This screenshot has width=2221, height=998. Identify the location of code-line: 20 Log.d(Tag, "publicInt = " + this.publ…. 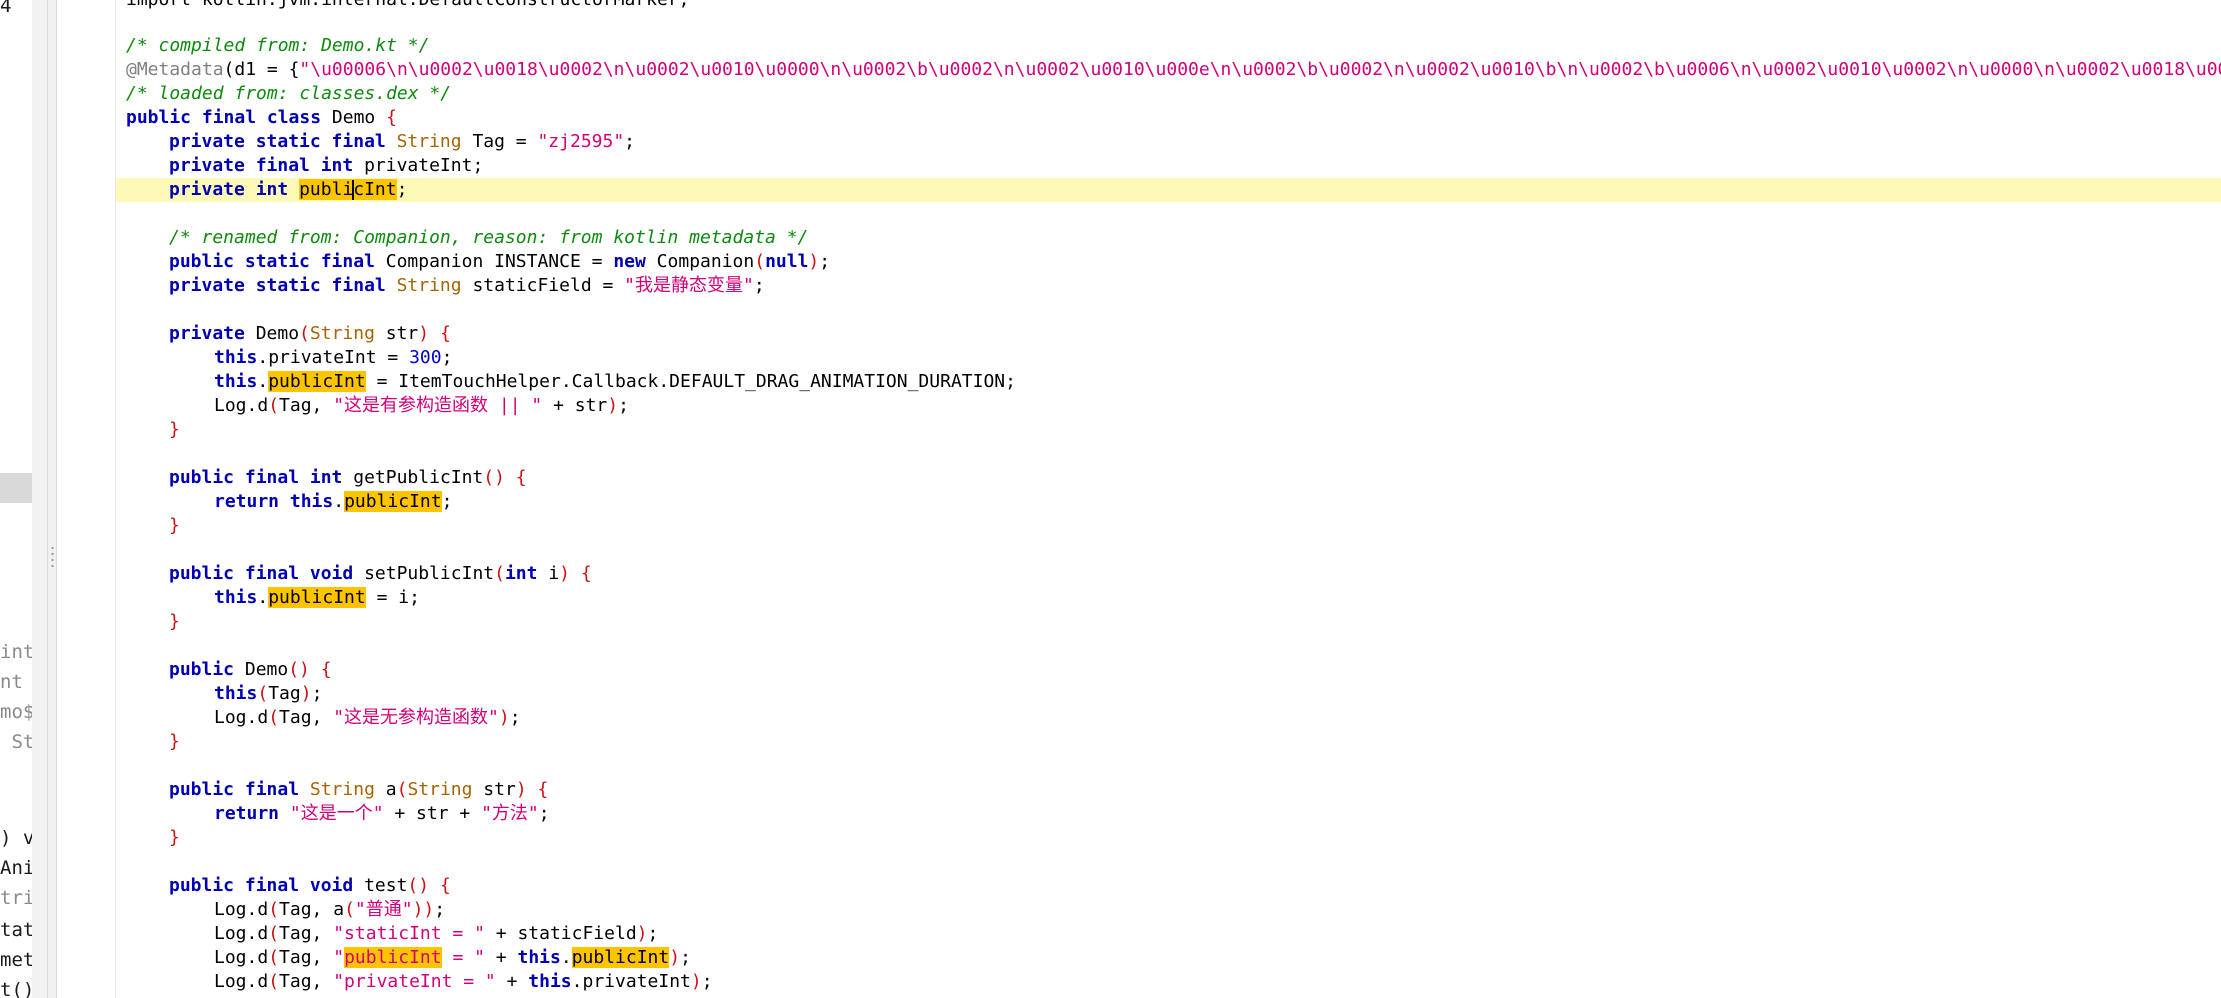
(1168, 958).